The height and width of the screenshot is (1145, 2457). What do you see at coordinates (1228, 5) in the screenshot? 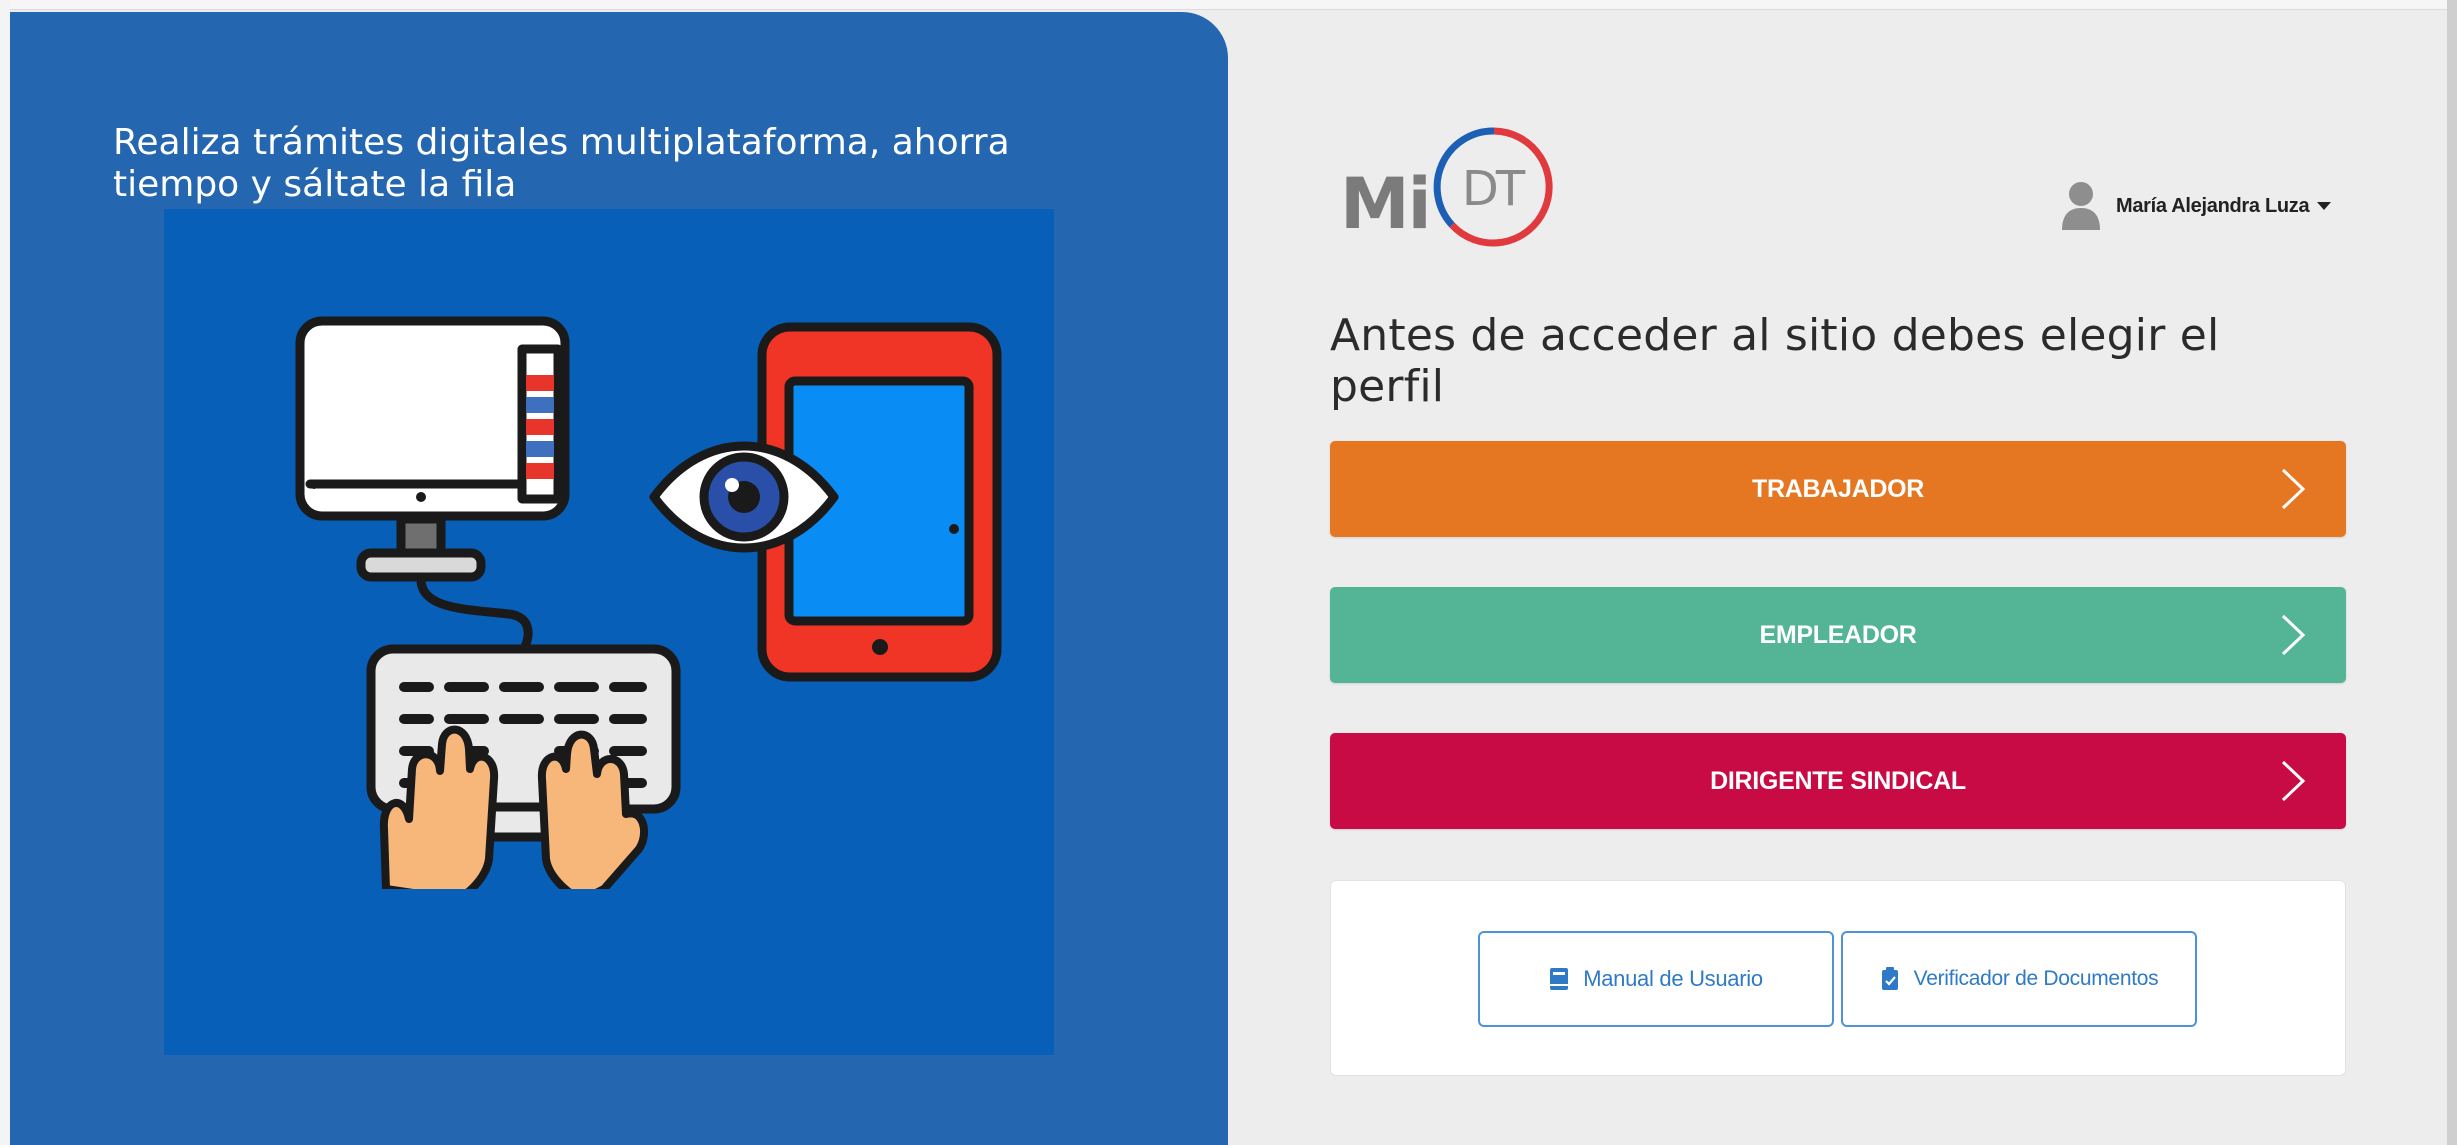
I see `window-top-edge` at bounding box center [1228, 5].